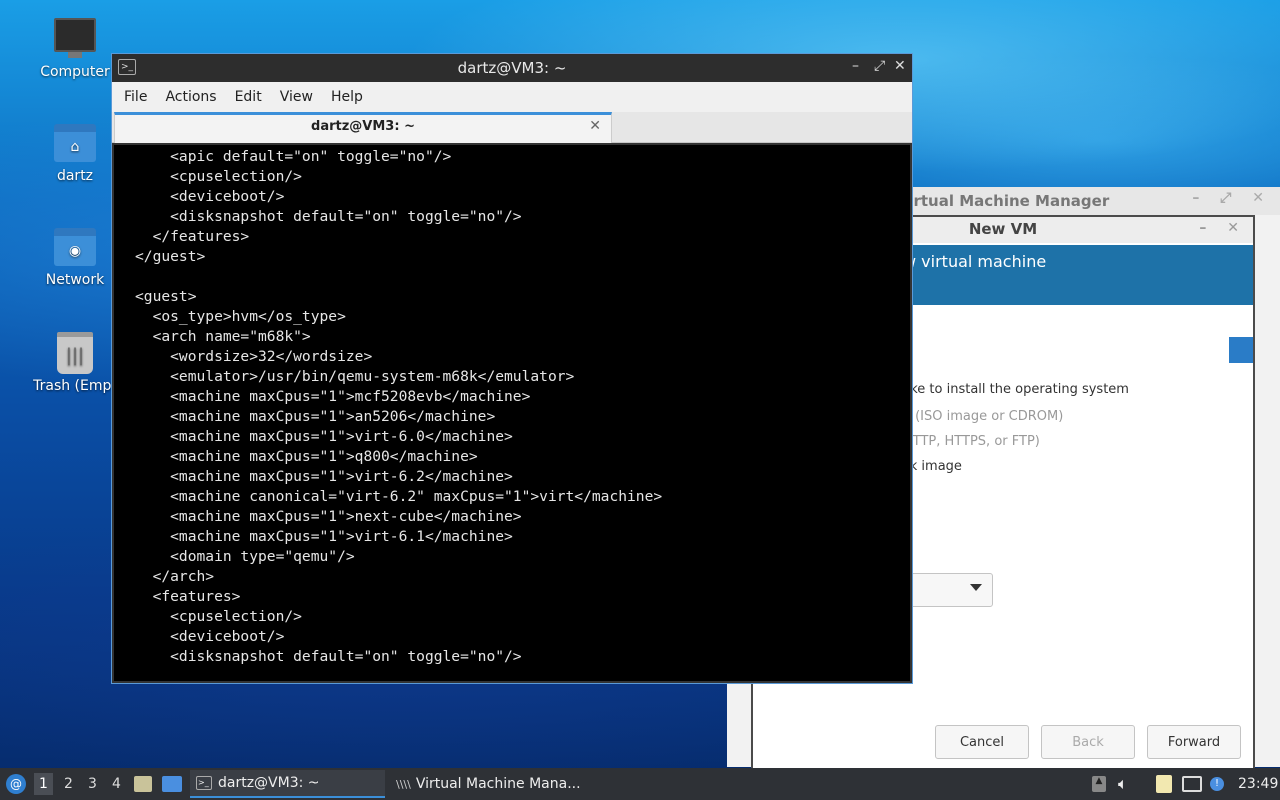 This screenshot has width=1280, height=800. I want to click on file-manager-icon, so click(143, 784).